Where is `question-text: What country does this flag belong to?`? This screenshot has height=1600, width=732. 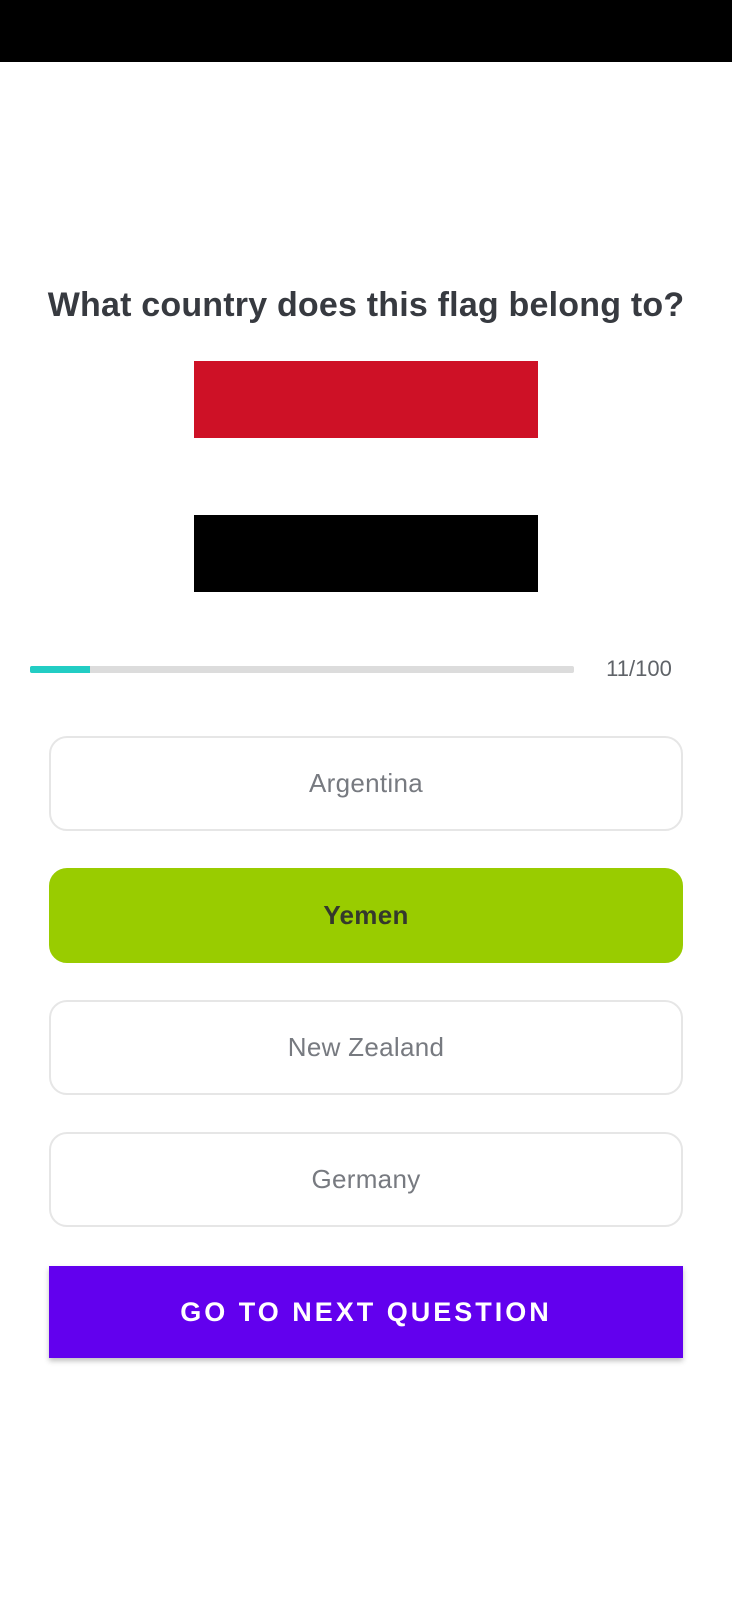 question-text: What country does this flag belong to? is located at coordinates (366, 305).